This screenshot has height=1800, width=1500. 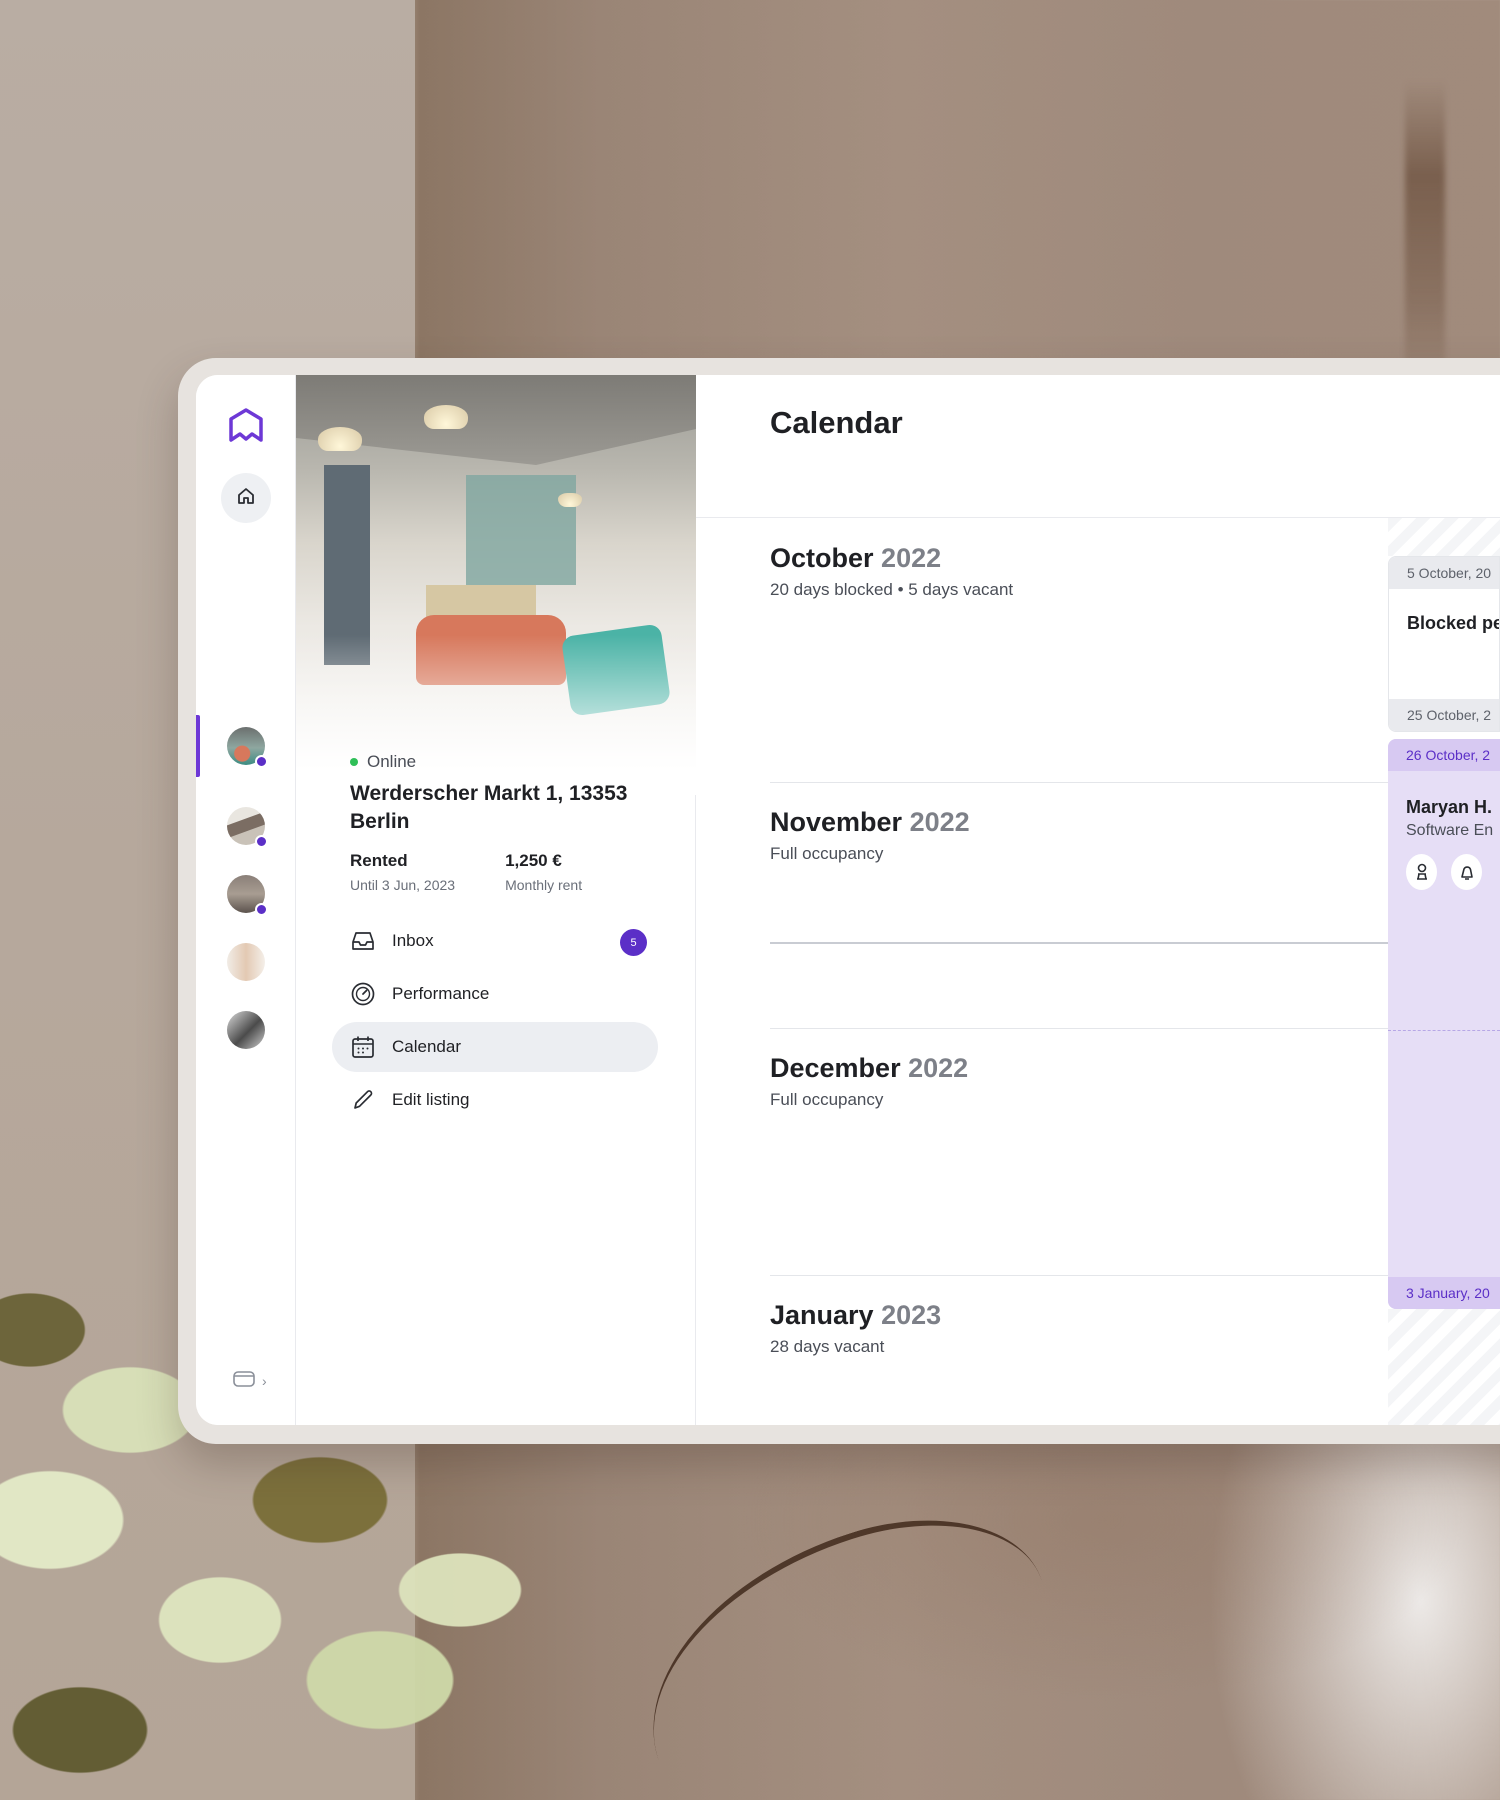 What do you see at coordinates (363, 1047) in the screenshot?
I see `calendar-icon` at bounding box center [363, 1047].